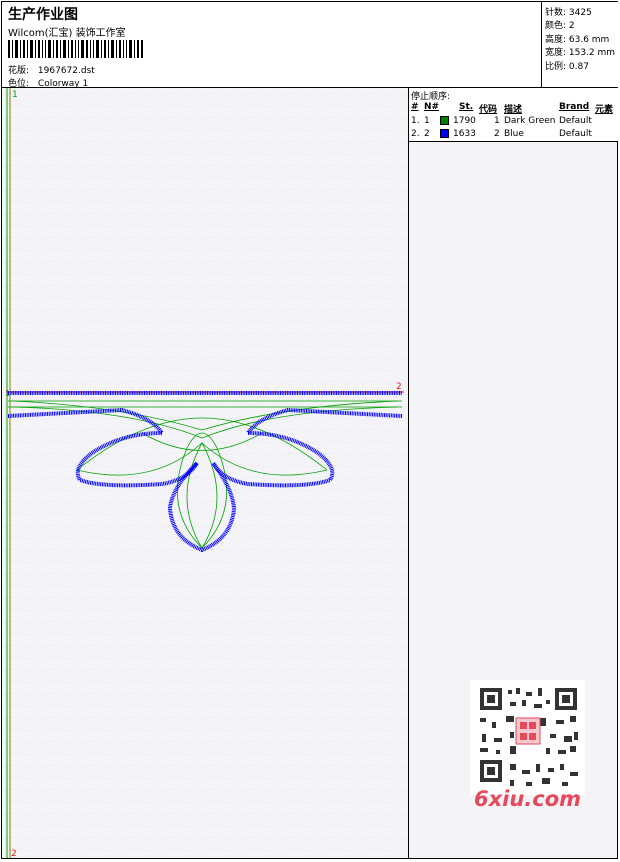 The image size is (620, 862). I want to click on col-description: 描述, so click(513, 110).